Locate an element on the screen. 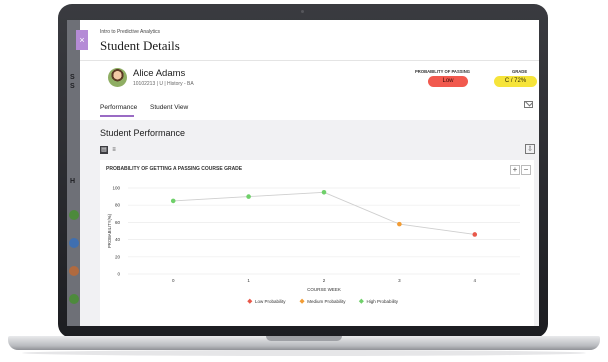 This screenshot has height=362, width=608. x-axis-label: COURSE WEEK is located at coordinates (324, 289).